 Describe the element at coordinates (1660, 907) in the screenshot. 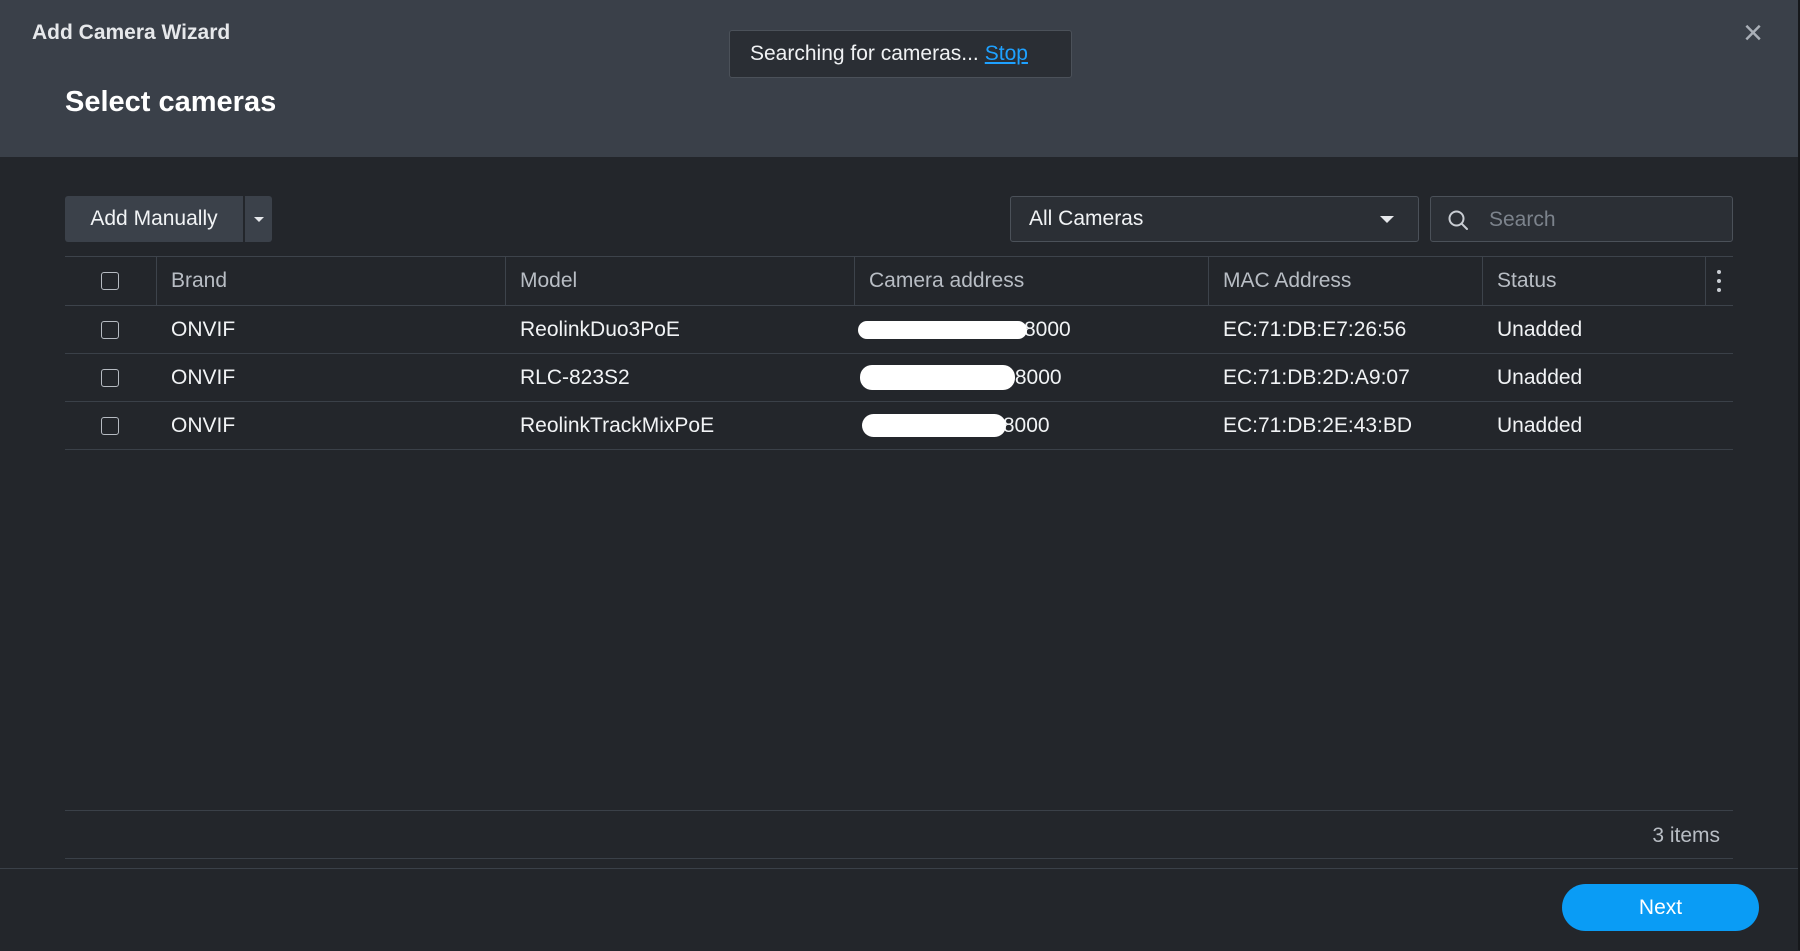

I see `next-button: Next` at that location.